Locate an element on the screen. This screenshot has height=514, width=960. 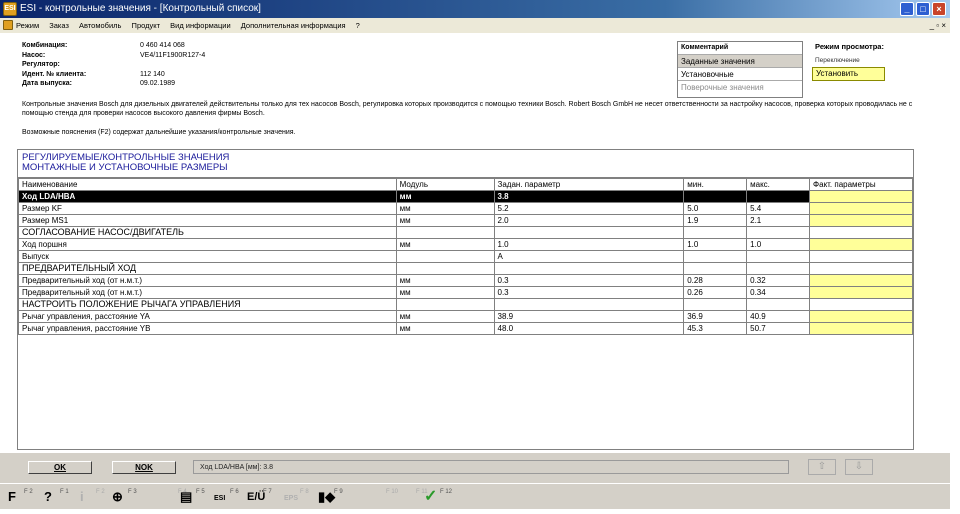
comment-option-target-values: Заданные значения is located at coordinates (740, 60).